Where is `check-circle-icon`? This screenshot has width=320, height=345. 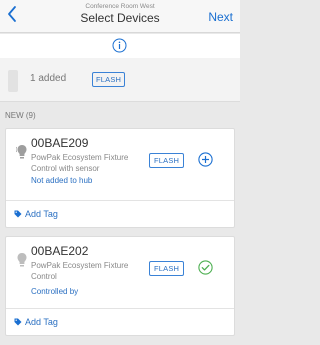
check-circle-icon is located at coordinates (205, 267).